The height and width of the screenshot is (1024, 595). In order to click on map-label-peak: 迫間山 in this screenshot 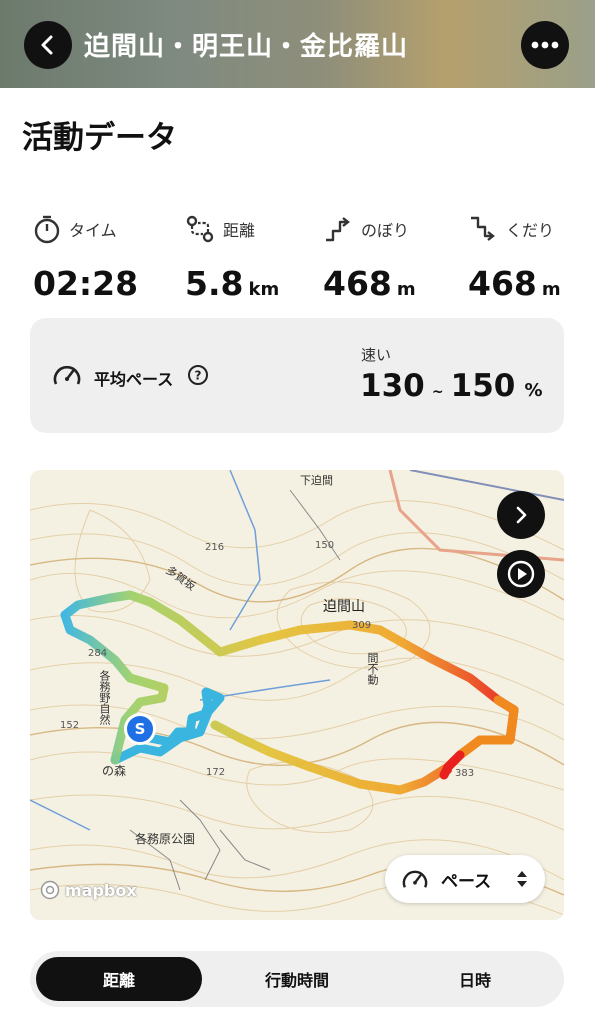, I will do `click(344, 607)`.